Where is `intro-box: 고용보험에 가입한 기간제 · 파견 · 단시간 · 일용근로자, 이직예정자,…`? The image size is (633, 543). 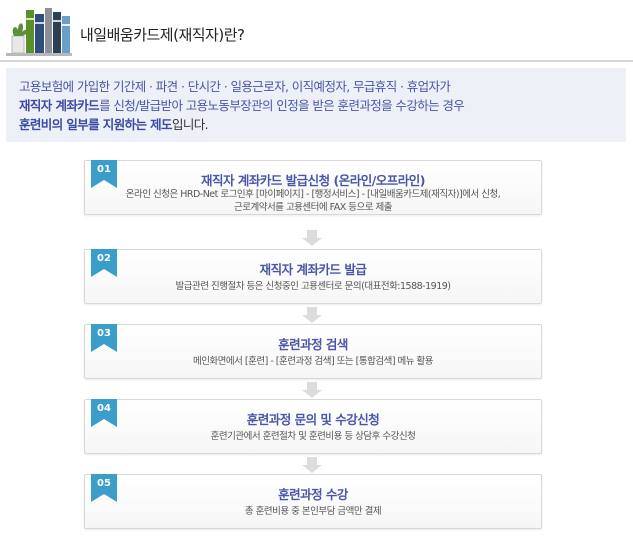 intro-box: 고용보험에 가입한 기간제 · 파견 · 단시간 · 일용근로자, 이직예정자,… is located at coordinates (316, 105).